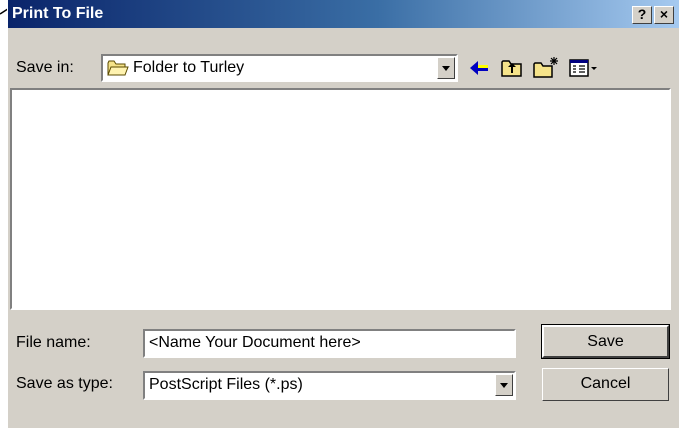 The height and width of the screenshot is (428, 679). Describe the element at coordinates (664, 15) in the screenshot. I see `close-button: ×` at that location.